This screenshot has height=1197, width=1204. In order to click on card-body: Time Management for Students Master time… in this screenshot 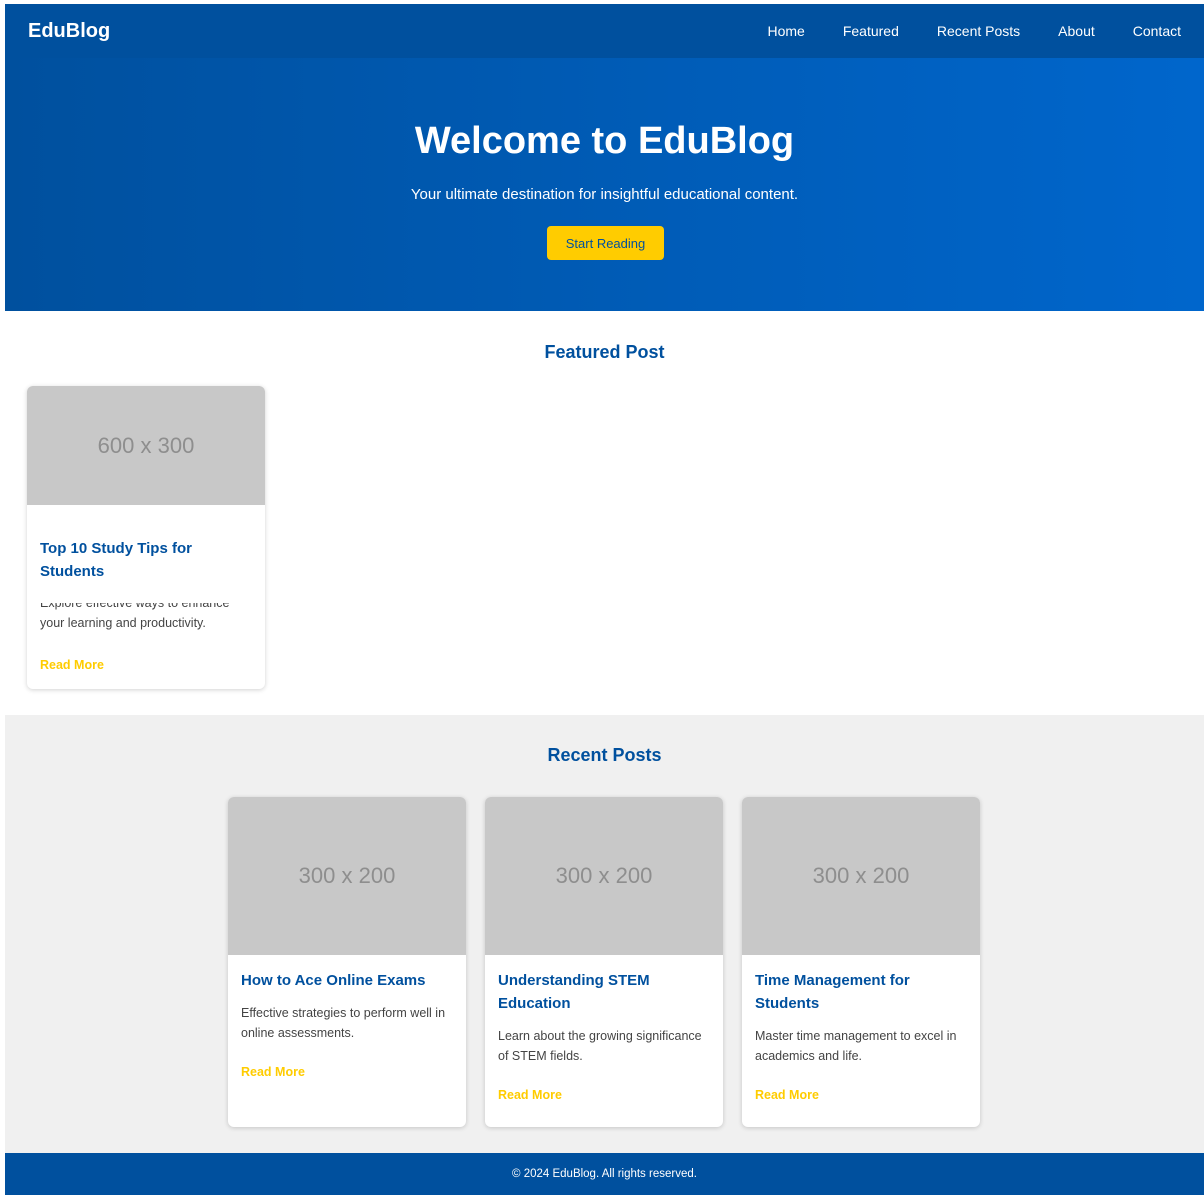, I will do `click(861, 1036)`.